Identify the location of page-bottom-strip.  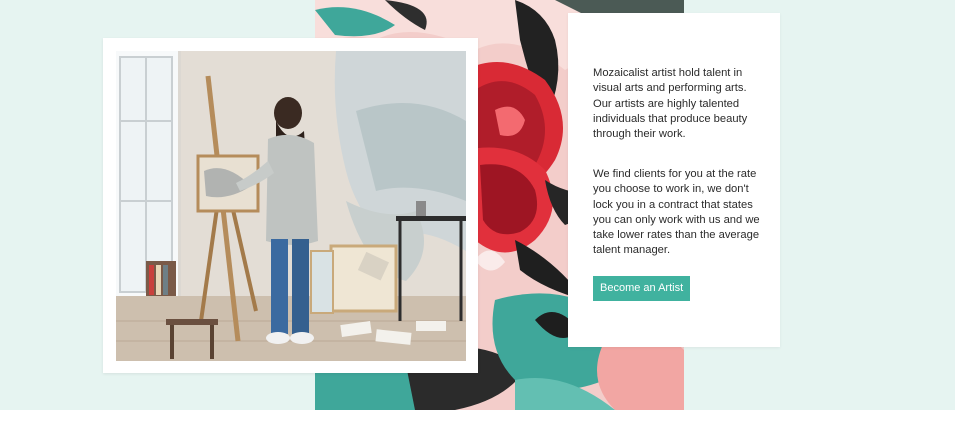
(477, 428).